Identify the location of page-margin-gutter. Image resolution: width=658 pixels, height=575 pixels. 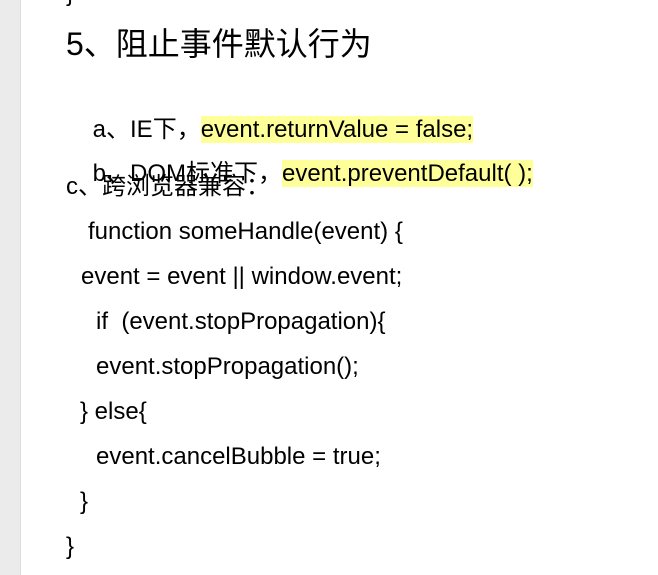
(10, 287).